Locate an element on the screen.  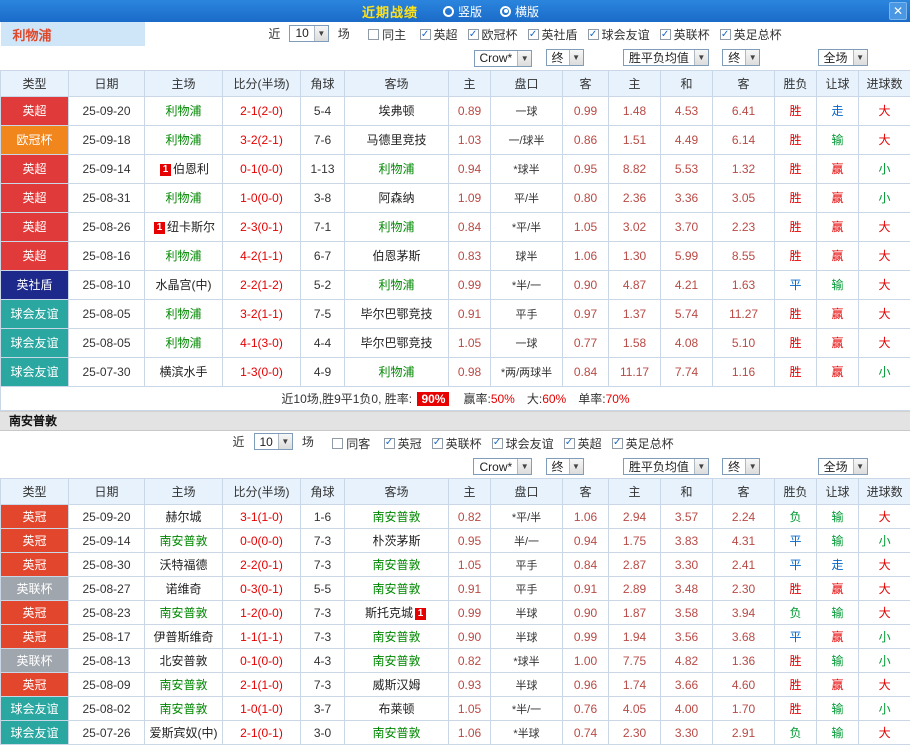
stat-value: 50% is located at coordinates (502, 398).